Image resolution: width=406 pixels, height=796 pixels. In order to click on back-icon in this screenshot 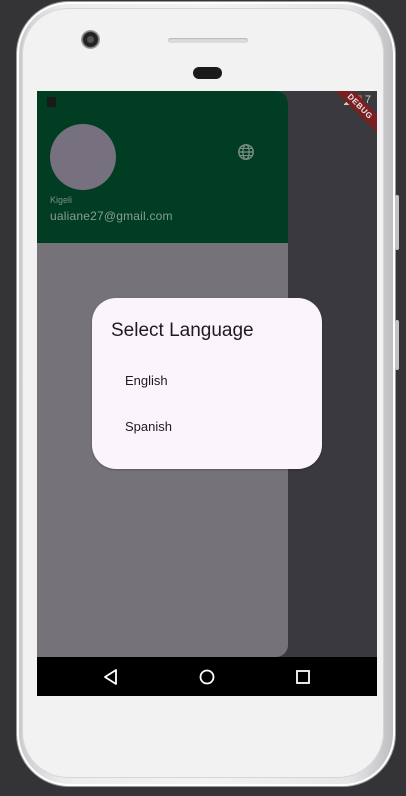, I will do `click(111, 677)`.